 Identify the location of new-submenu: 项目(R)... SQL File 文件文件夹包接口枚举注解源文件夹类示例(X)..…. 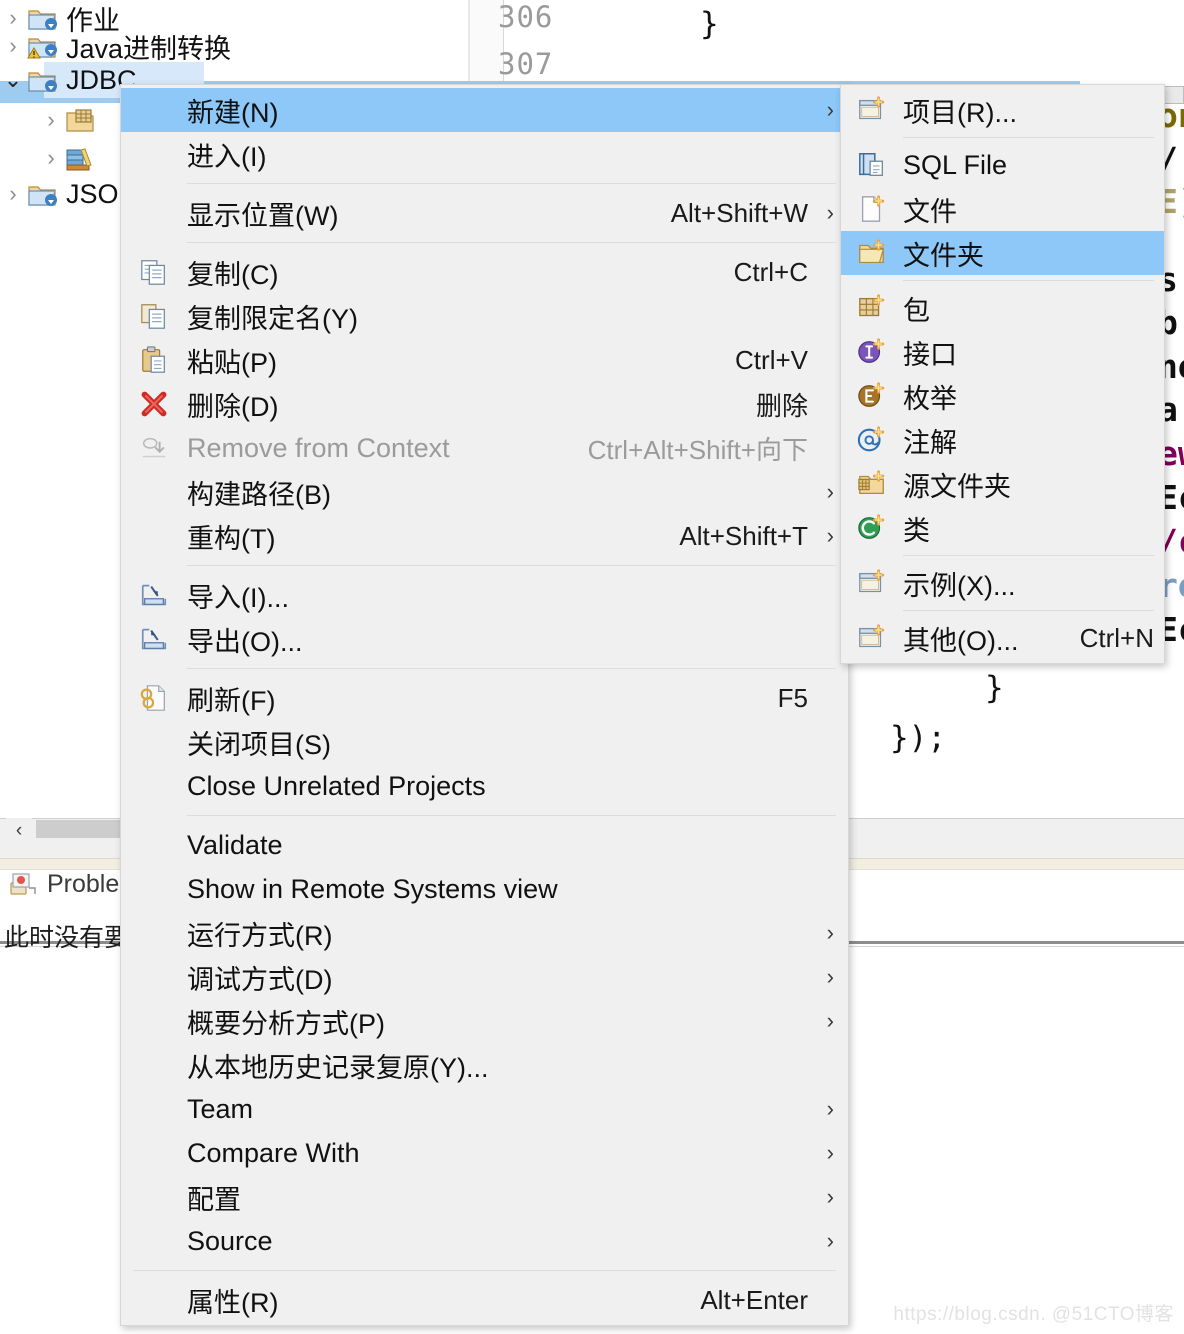
(1002, 374).